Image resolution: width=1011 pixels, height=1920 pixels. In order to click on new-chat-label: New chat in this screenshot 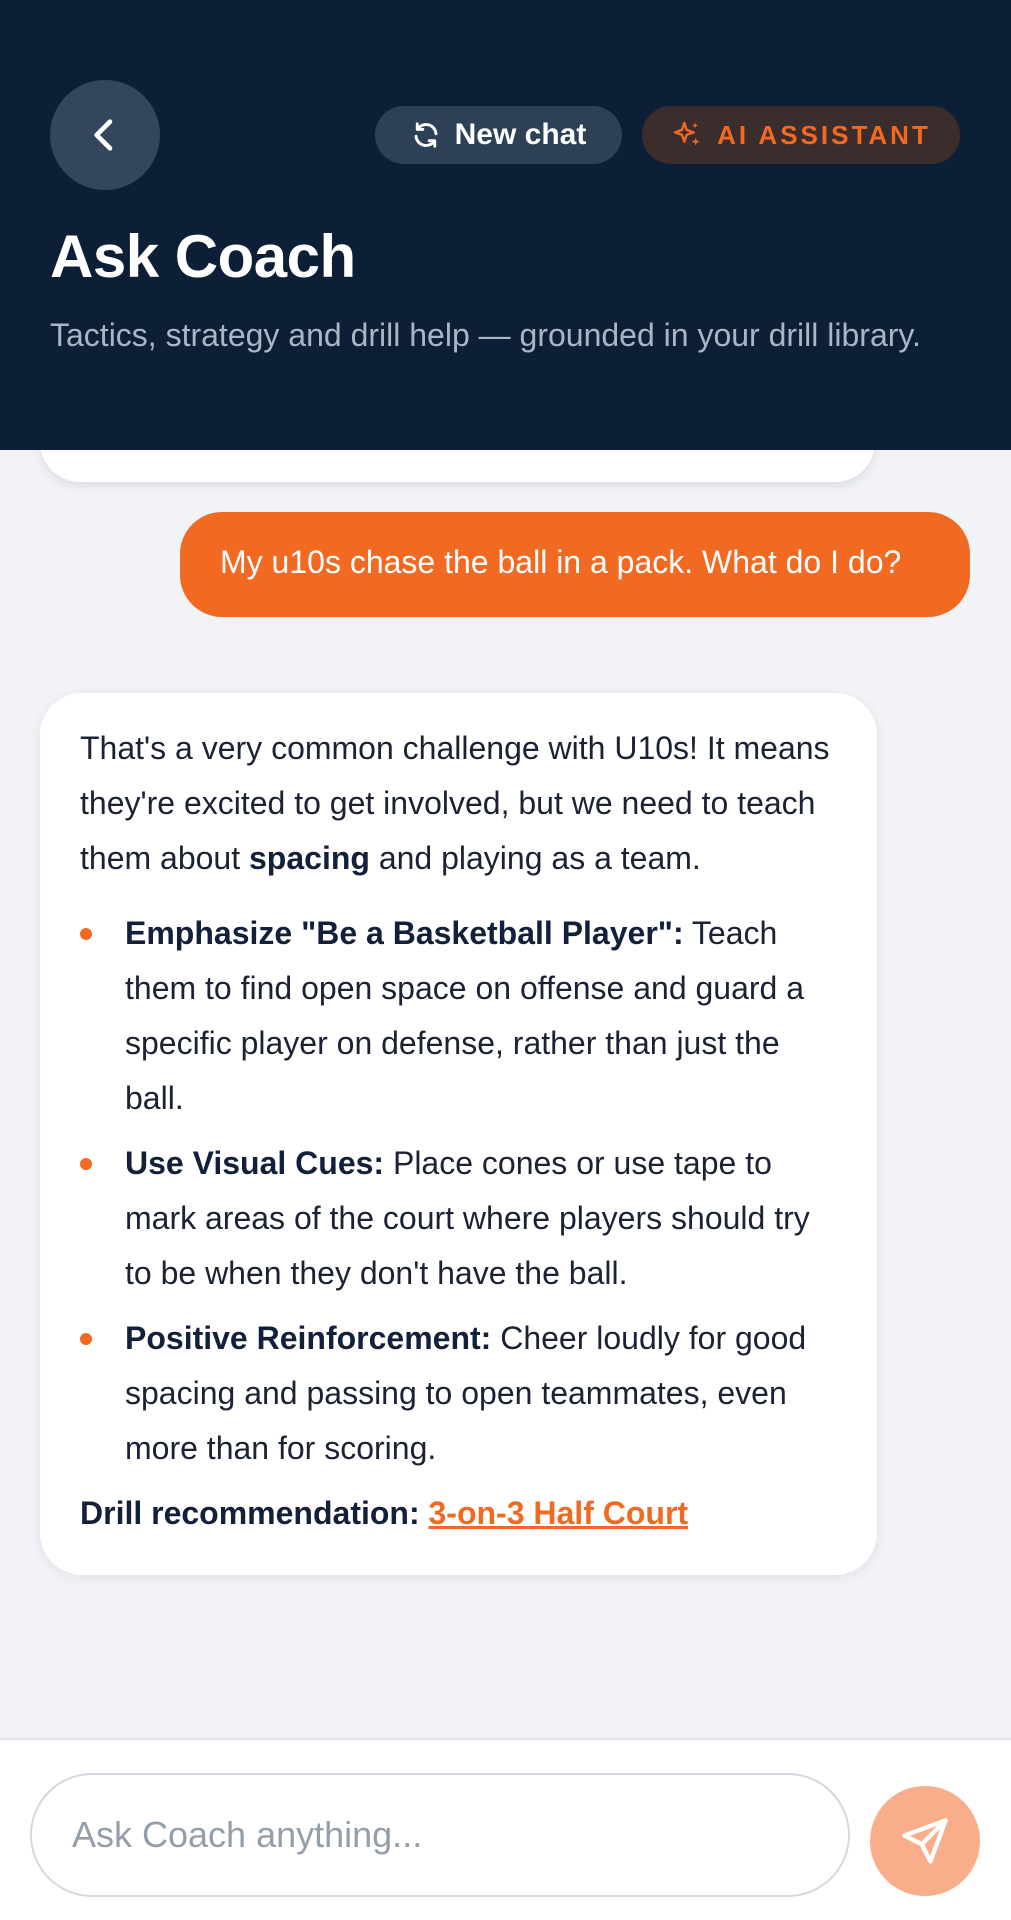, I will do `click(520, 134)`.